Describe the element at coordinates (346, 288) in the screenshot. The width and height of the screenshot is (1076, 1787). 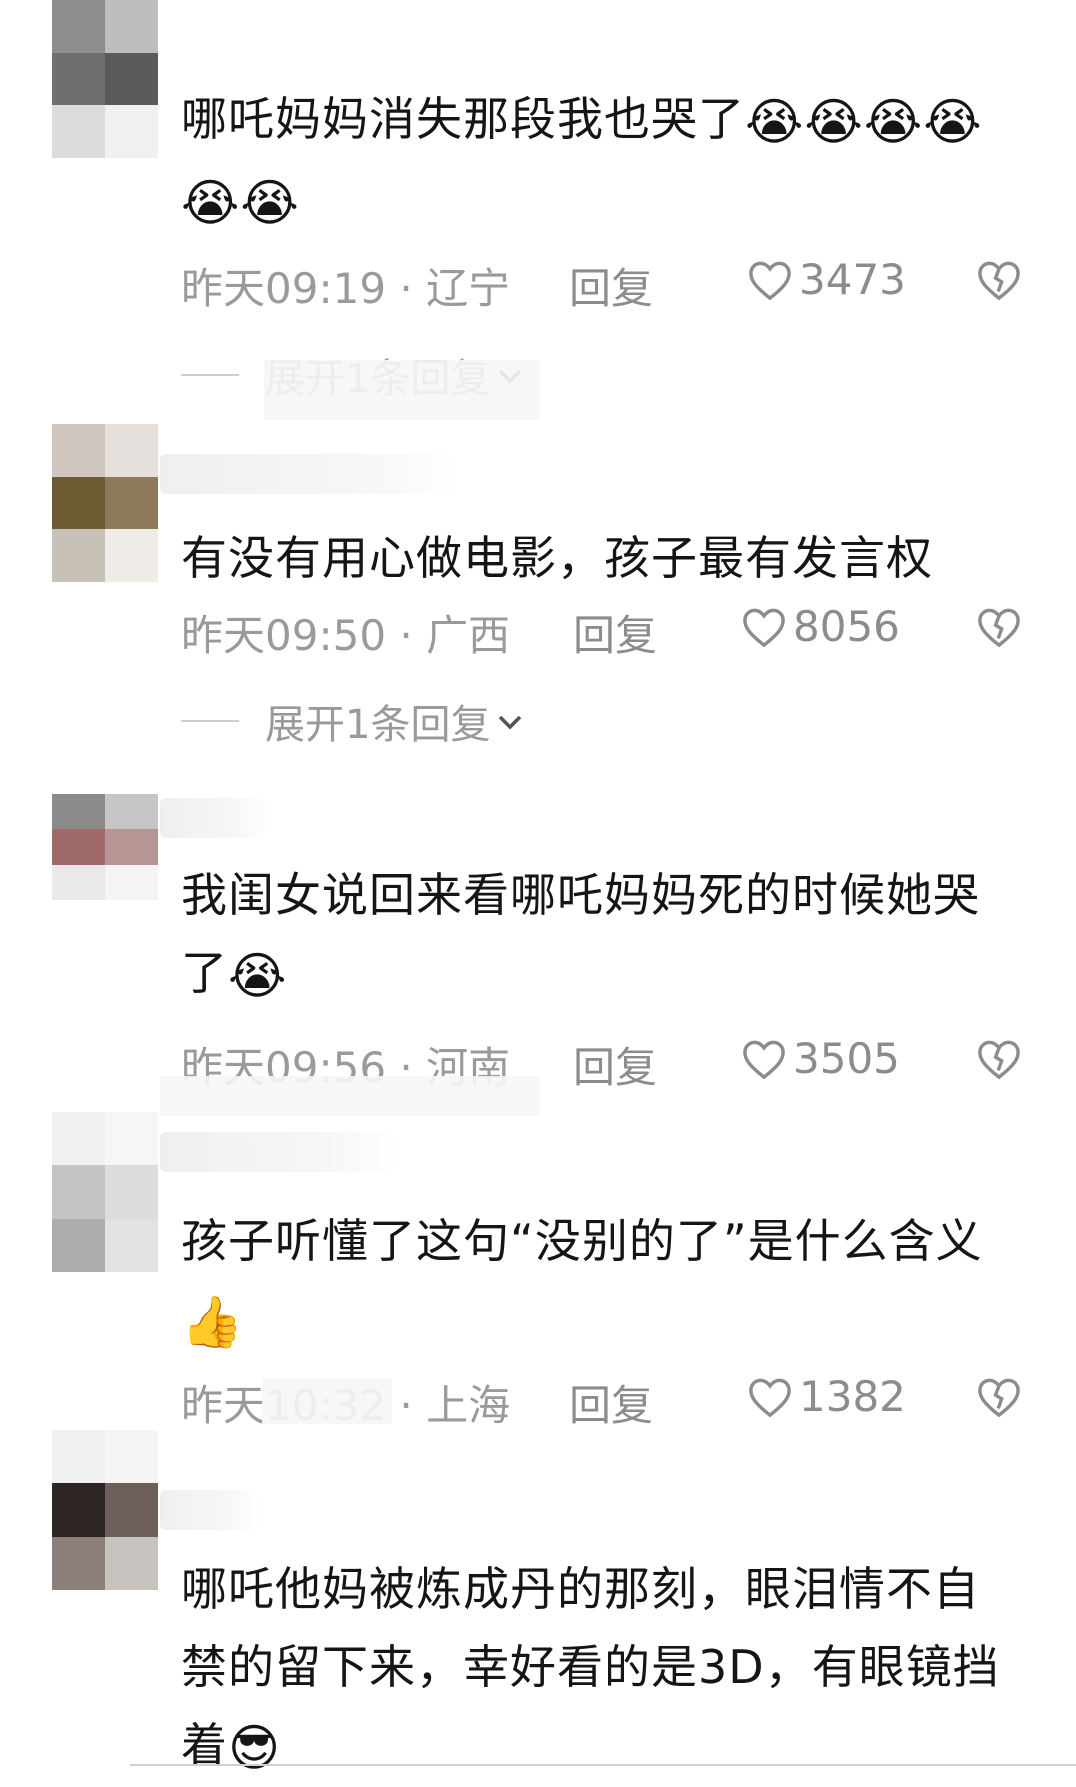
I see `comment-time-location: 昨天09:19 · 辽宁` at that location.